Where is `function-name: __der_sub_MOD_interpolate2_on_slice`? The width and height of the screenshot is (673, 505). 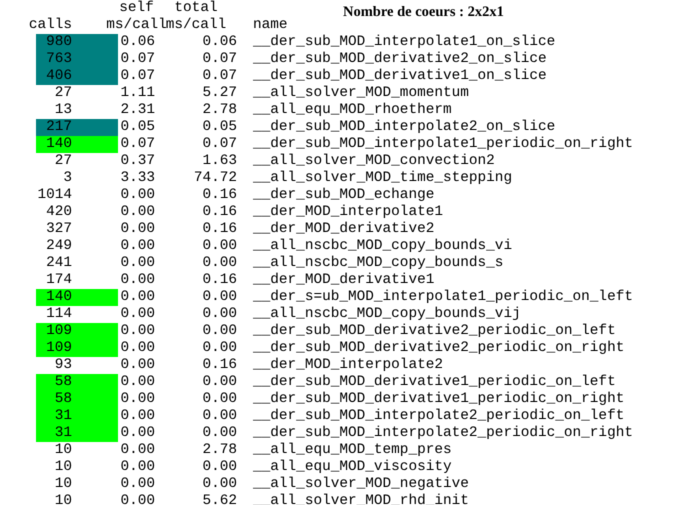
function-name: __der_sub_MOD_interpolate2_on_slice is located at coordinates (404, 127).